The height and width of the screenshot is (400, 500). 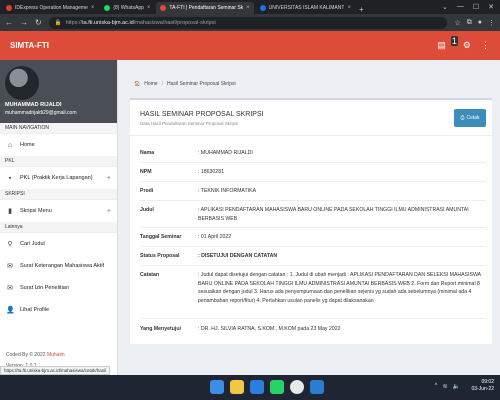 I want to click on browser-tab: (8) WhatsApp ×, so click(x=127, y=8).